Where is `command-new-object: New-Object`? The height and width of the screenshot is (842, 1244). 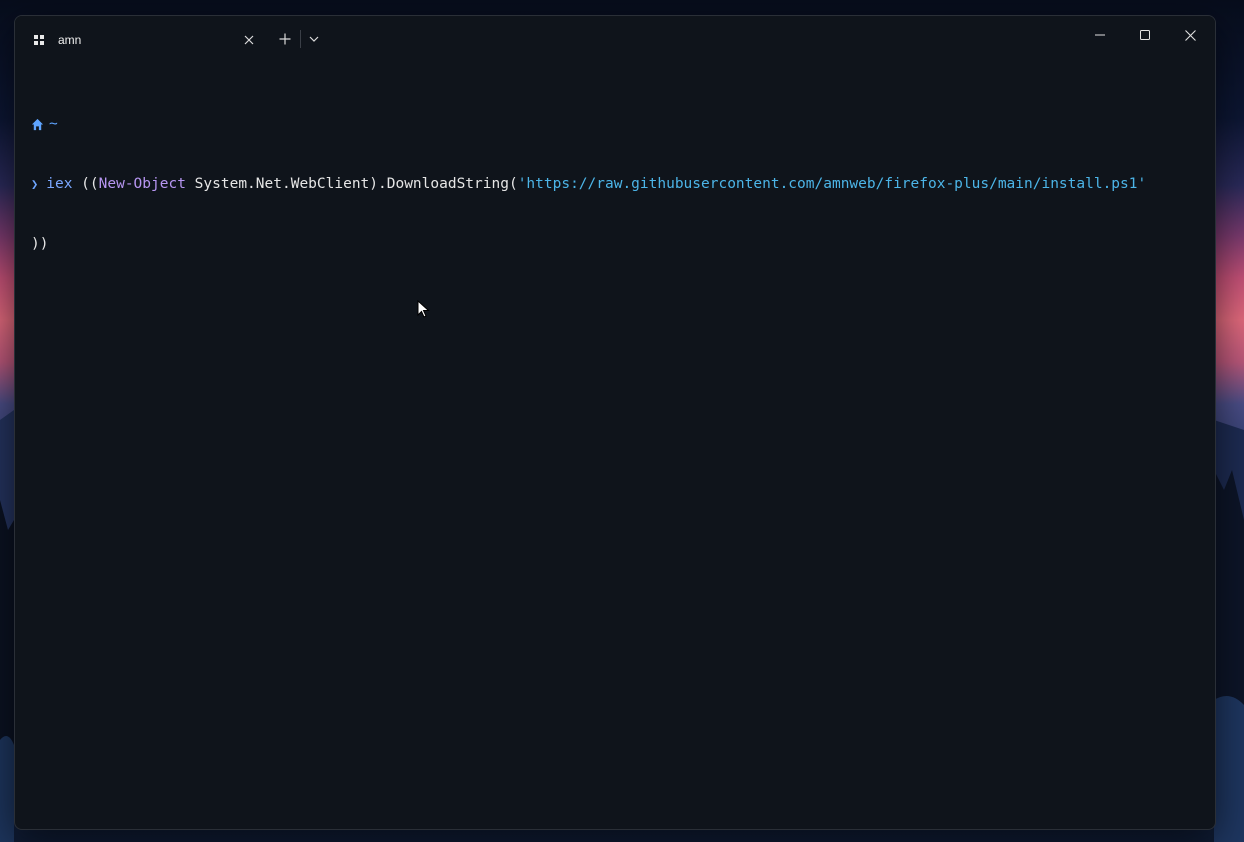 command-new-object: New-Object is located at coordinates (142, 184).